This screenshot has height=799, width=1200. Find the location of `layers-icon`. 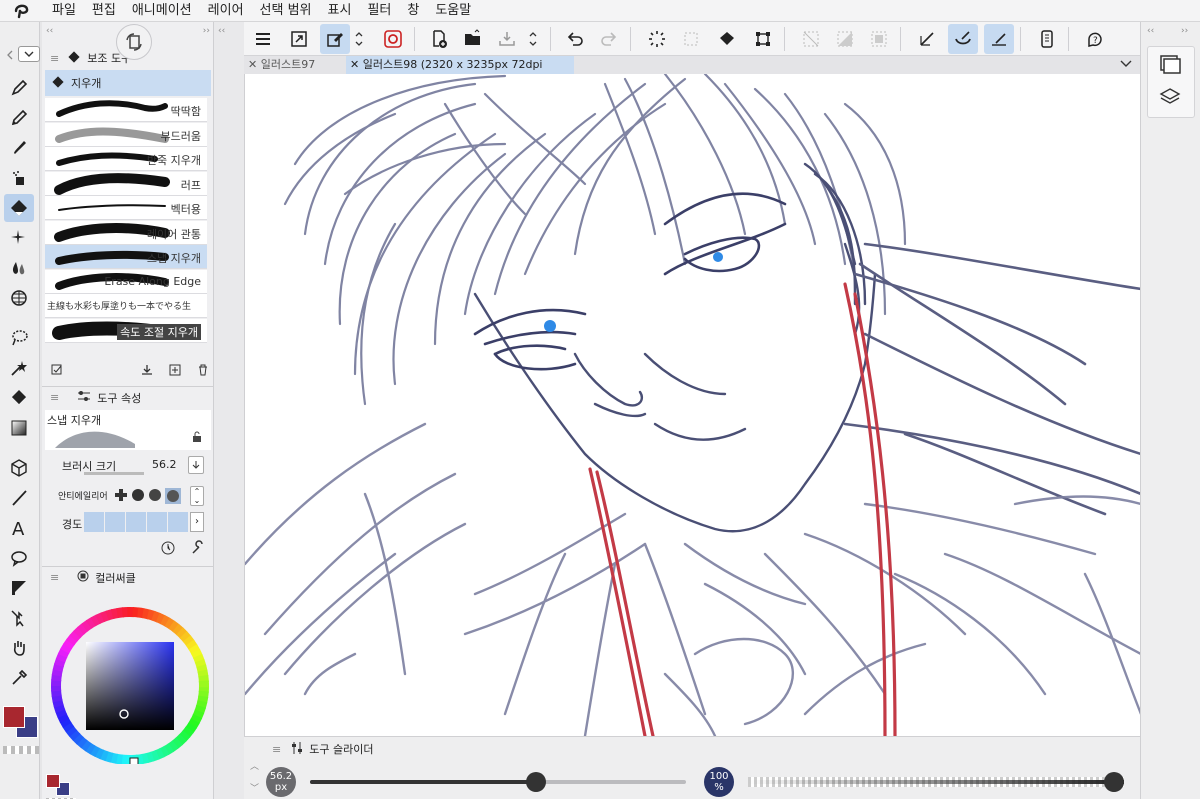

layers-icon is located at coordinates (1170, 99).